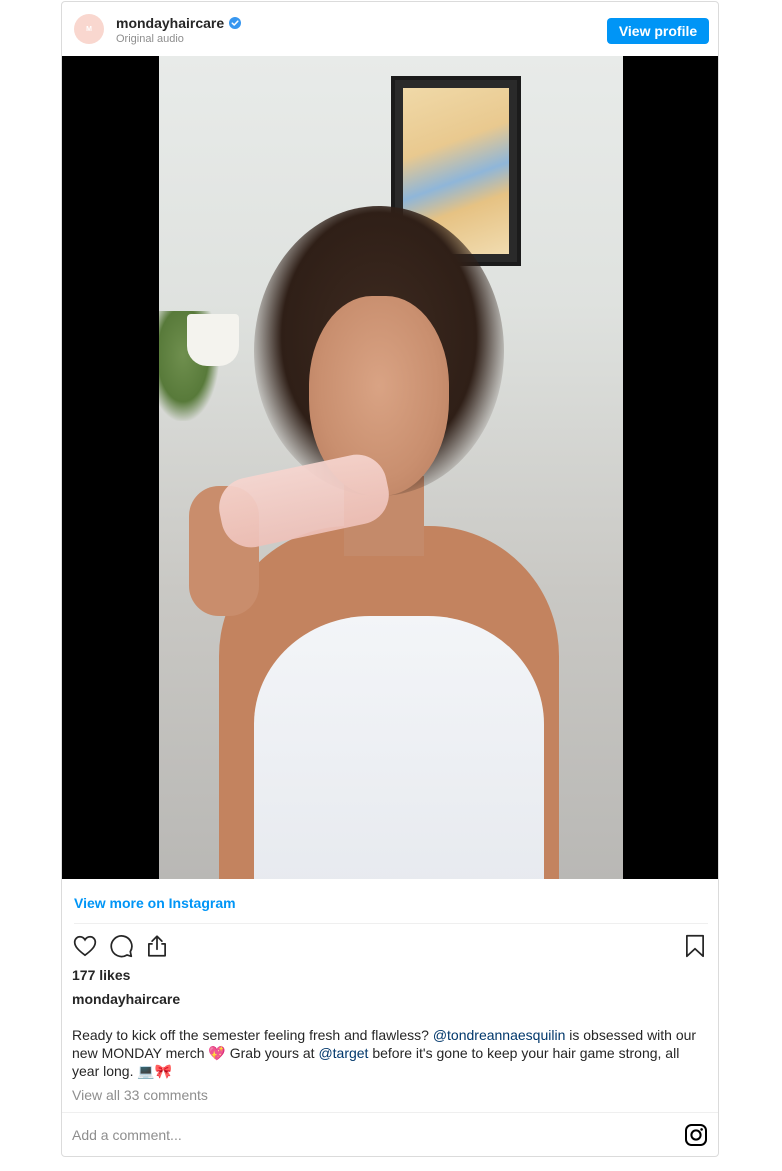 The width and height of the screenshot is (782, 1171). I want to click on view-all-comments-link: View all 33 comments, so click(140, 1095).